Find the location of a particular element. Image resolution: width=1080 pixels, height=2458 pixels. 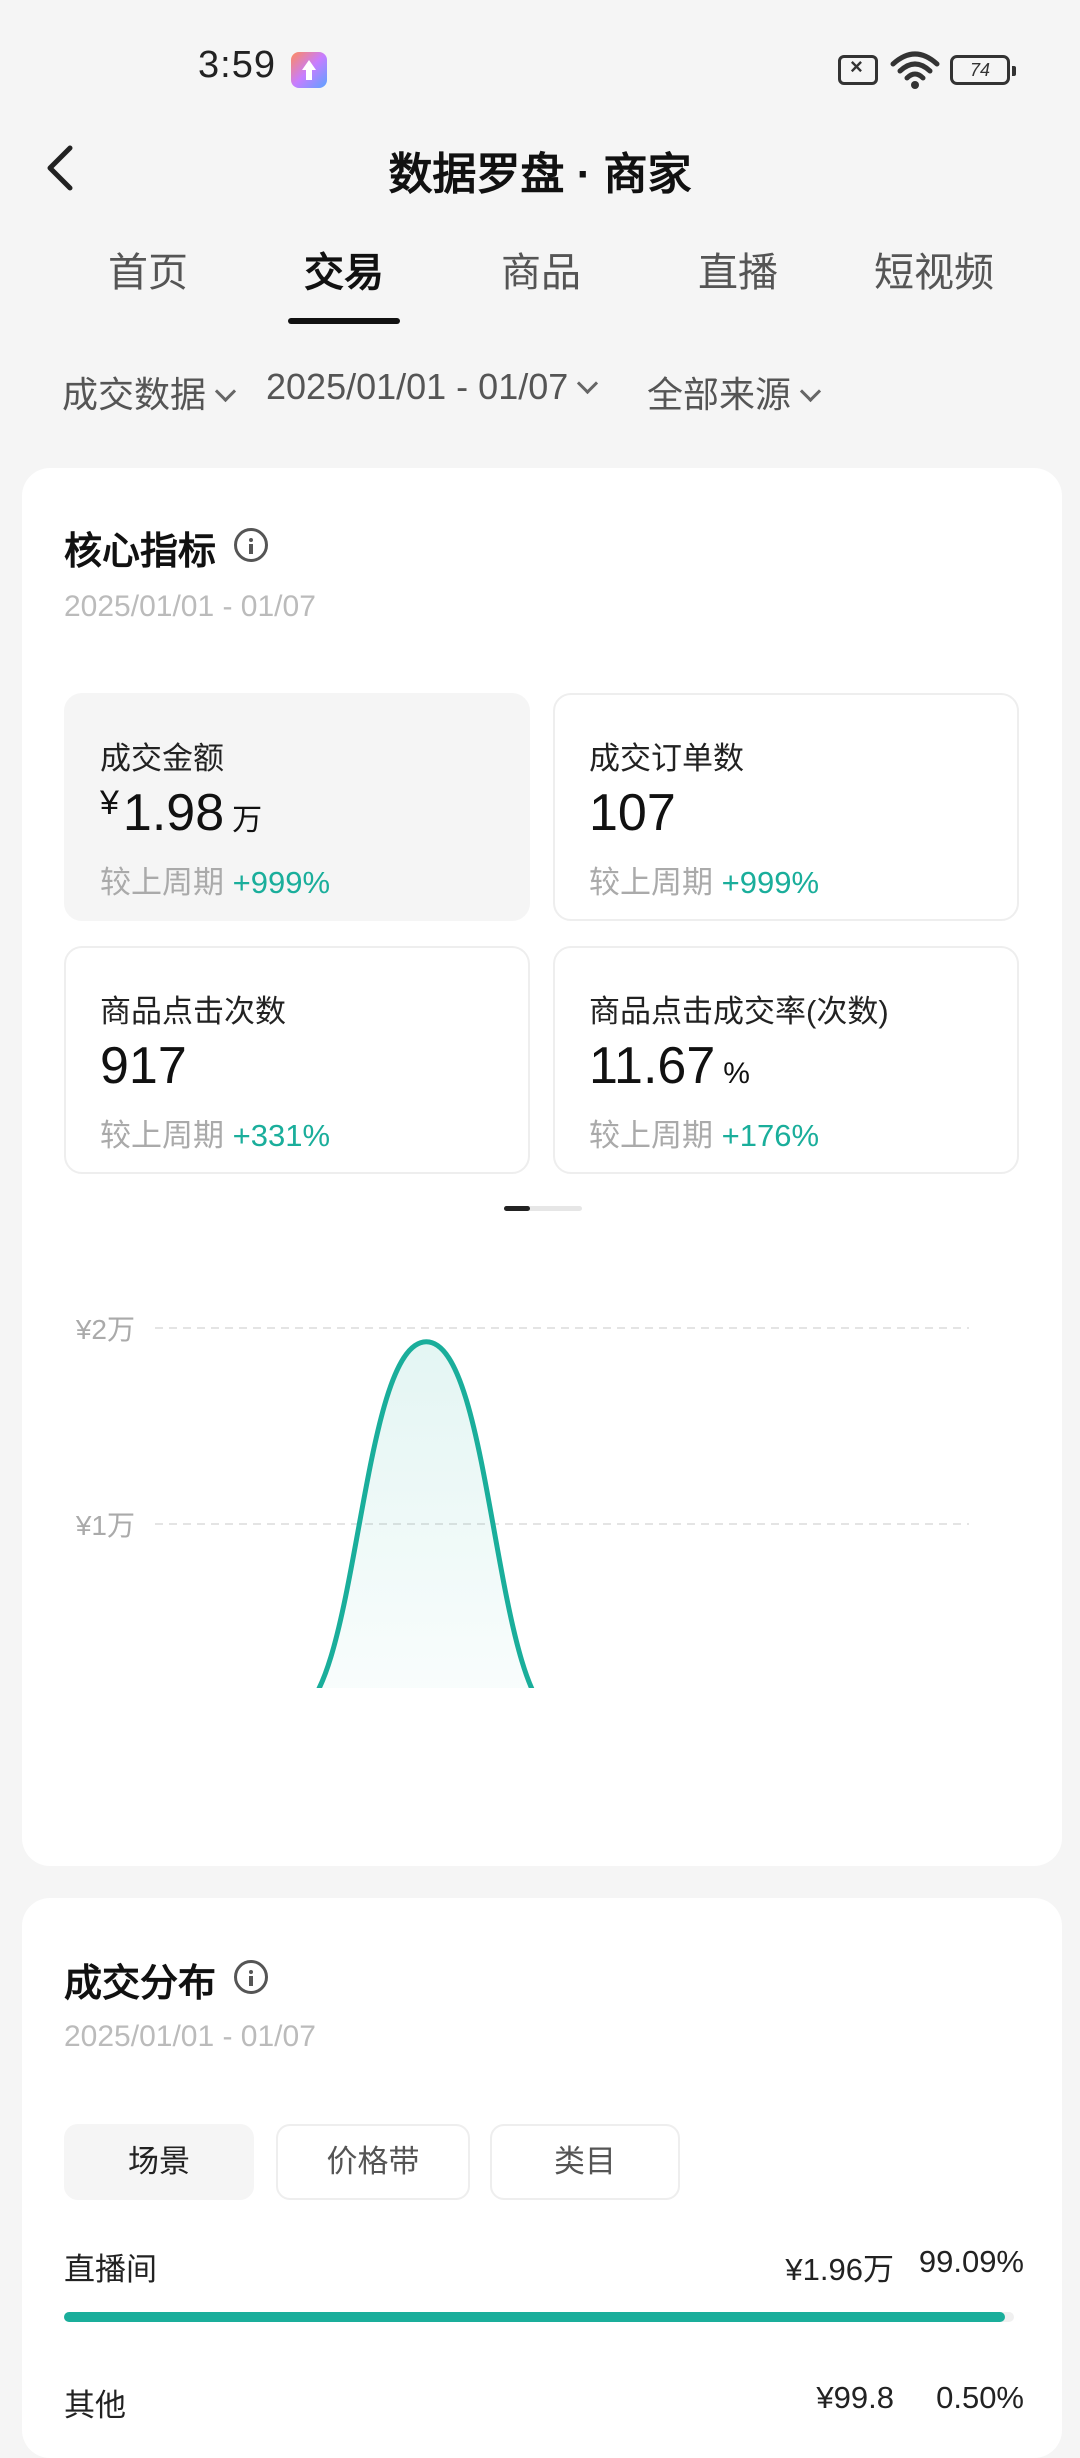

metric-value: 917 is located at coordinates (143, 1066).